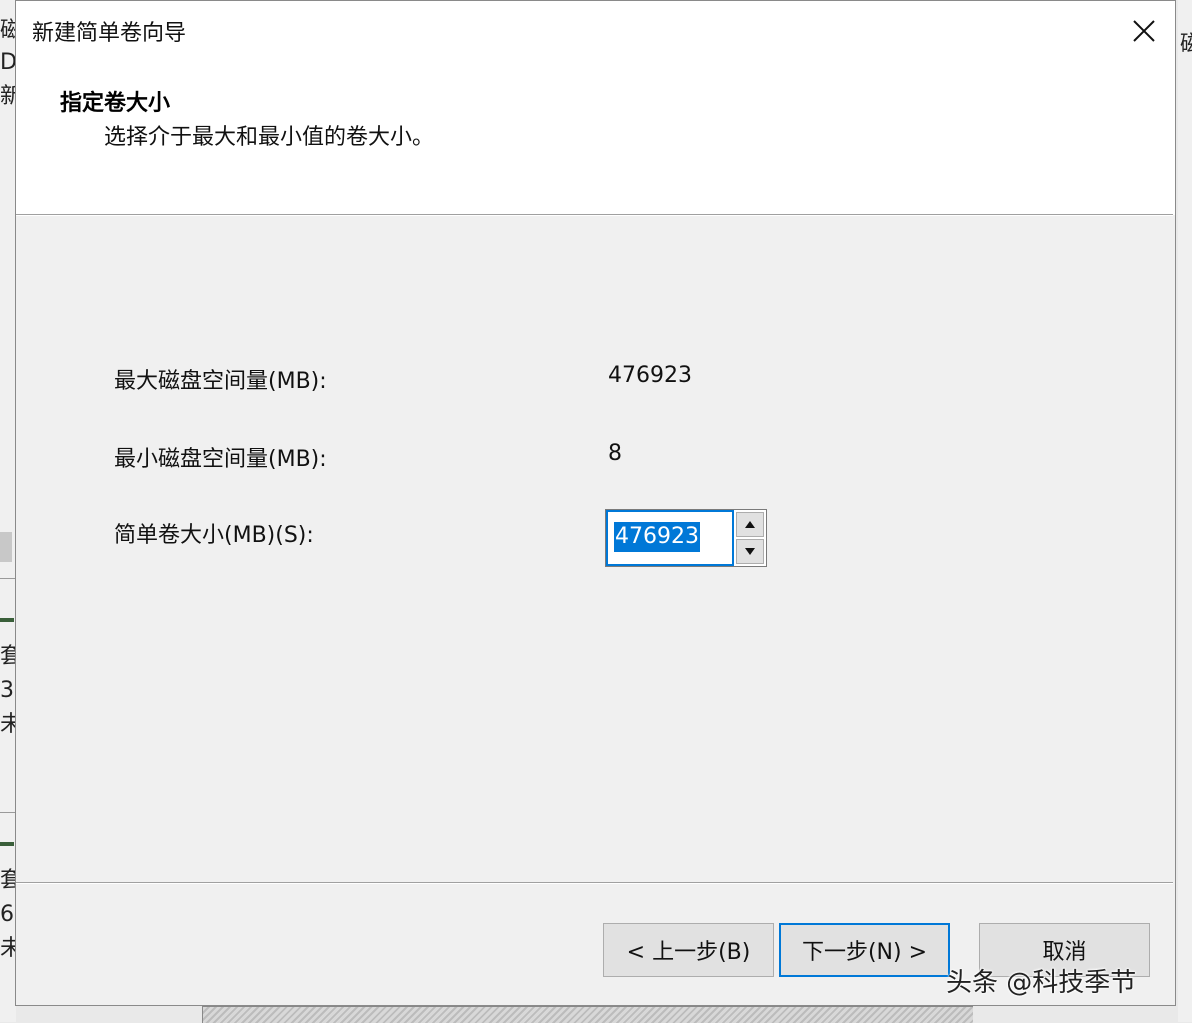  Describe the element at coordinates (6, 547) in the screenshot. I see `background-scrollbar` at that location.